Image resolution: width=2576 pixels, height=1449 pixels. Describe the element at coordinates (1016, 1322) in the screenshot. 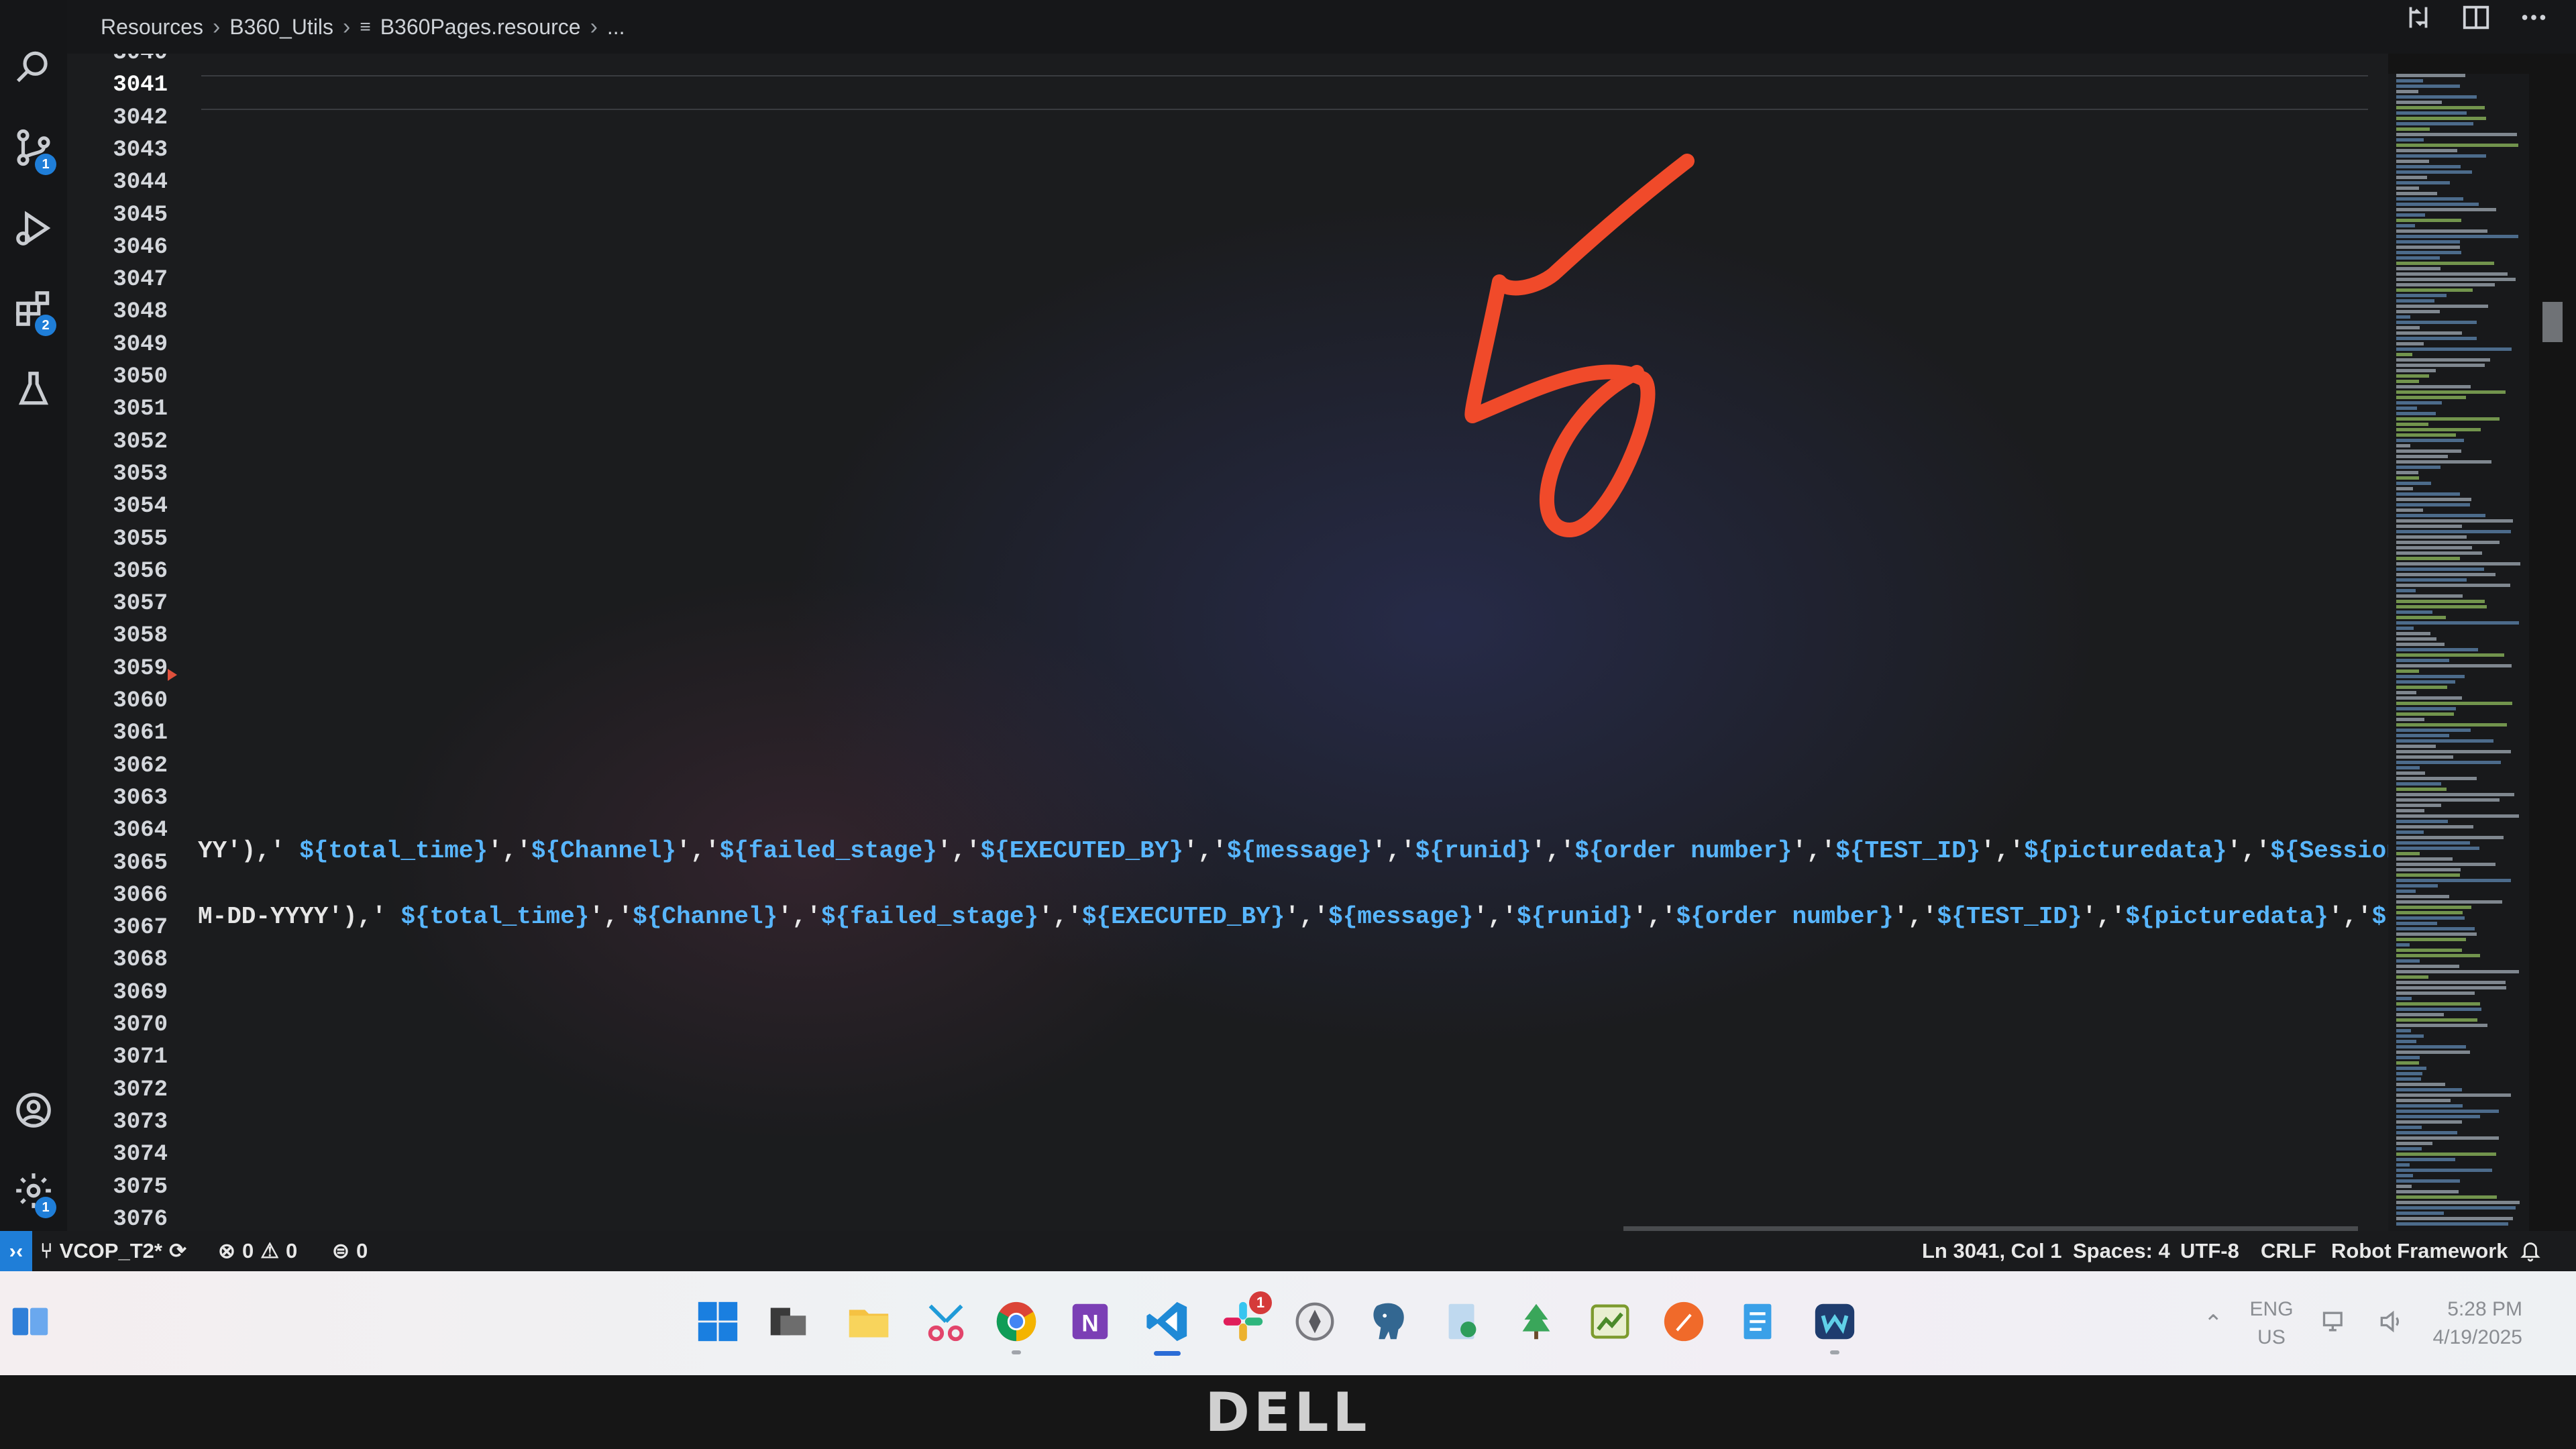

I see `chrome-icon` at that location.